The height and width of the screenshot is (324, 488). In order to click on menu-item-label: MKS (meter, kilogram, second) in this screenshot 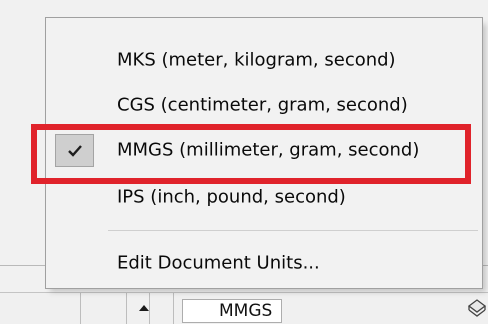, I will do `click(256, 60)`.